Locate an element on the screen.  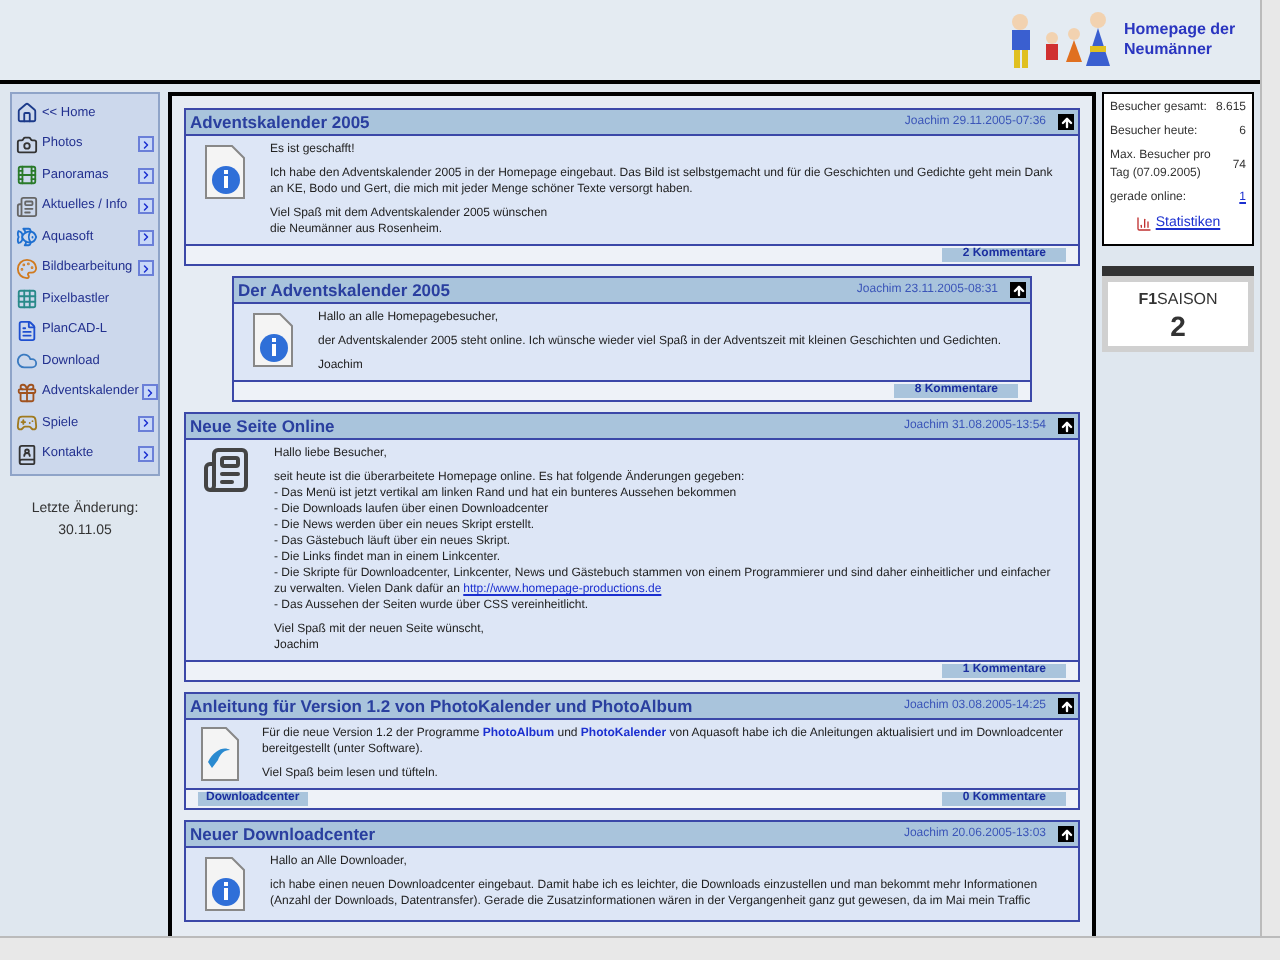
post-title: Anleitung für Version 1.2 von PhotoKalender und PhotoAlbum is located at coordinates (442, 706).